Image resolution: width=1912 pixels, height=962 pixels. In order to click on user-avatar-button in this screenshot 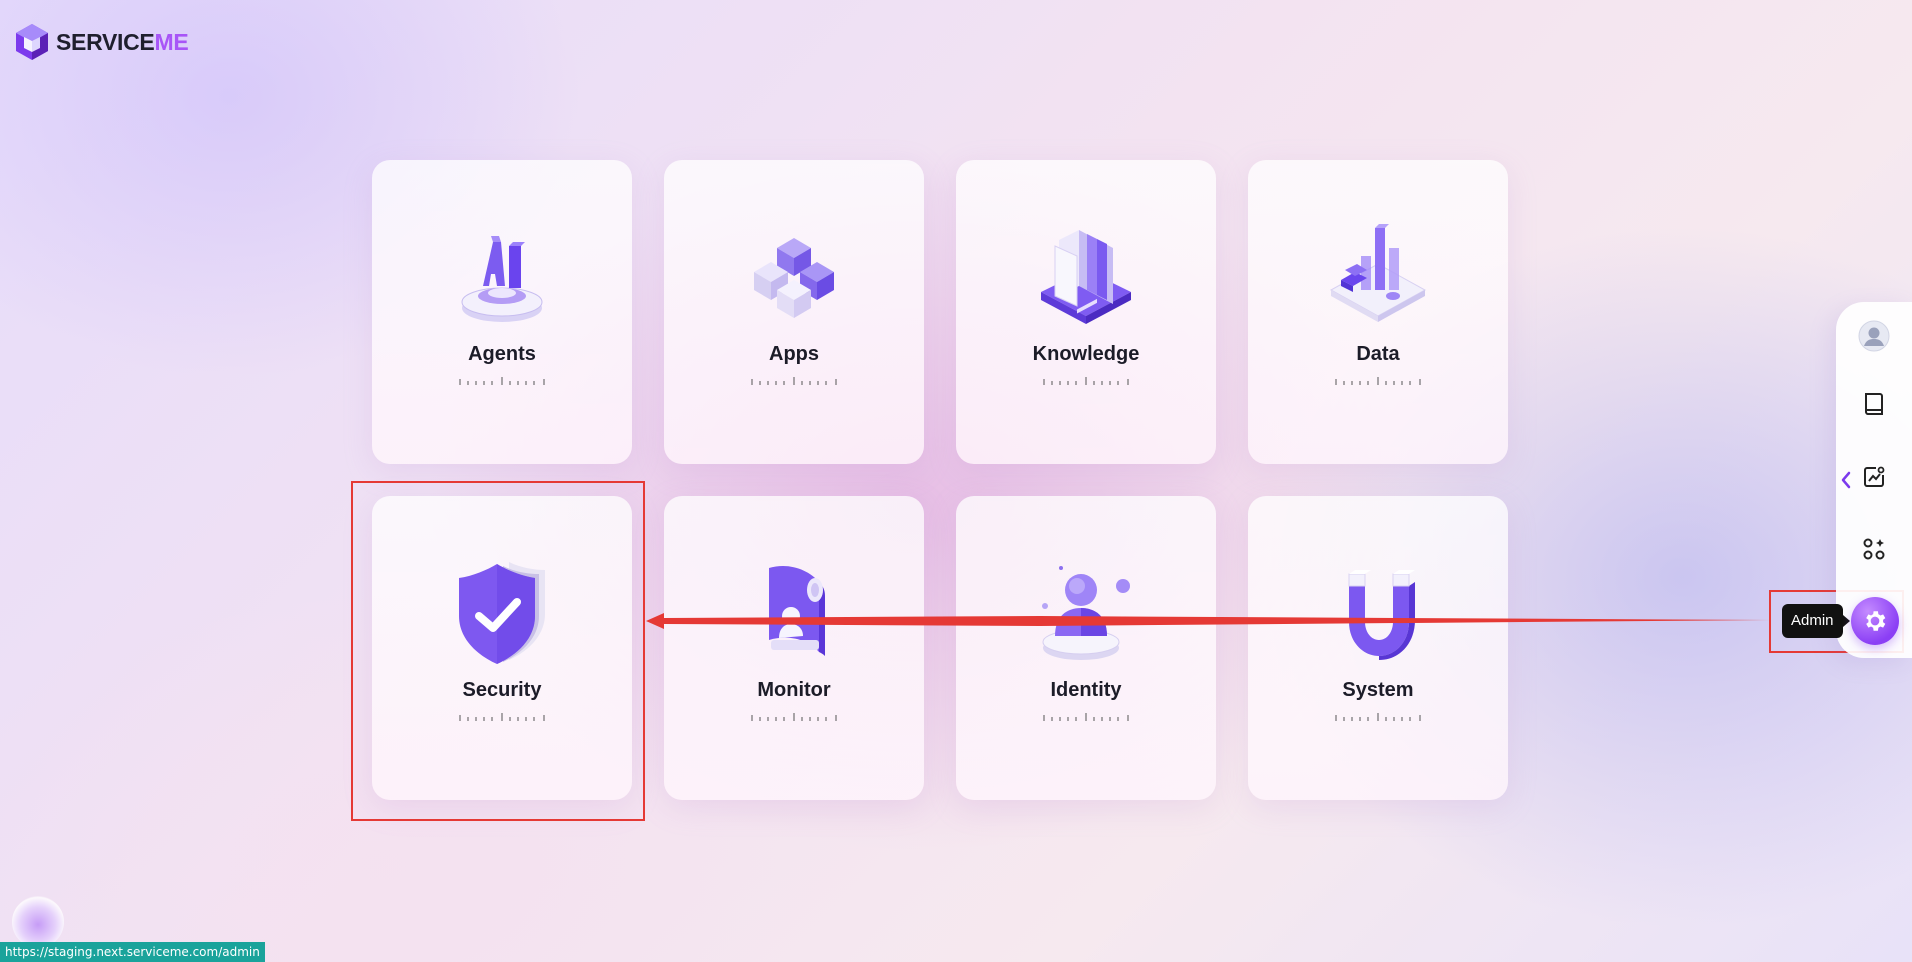, I will do `click(1874, 336)`.